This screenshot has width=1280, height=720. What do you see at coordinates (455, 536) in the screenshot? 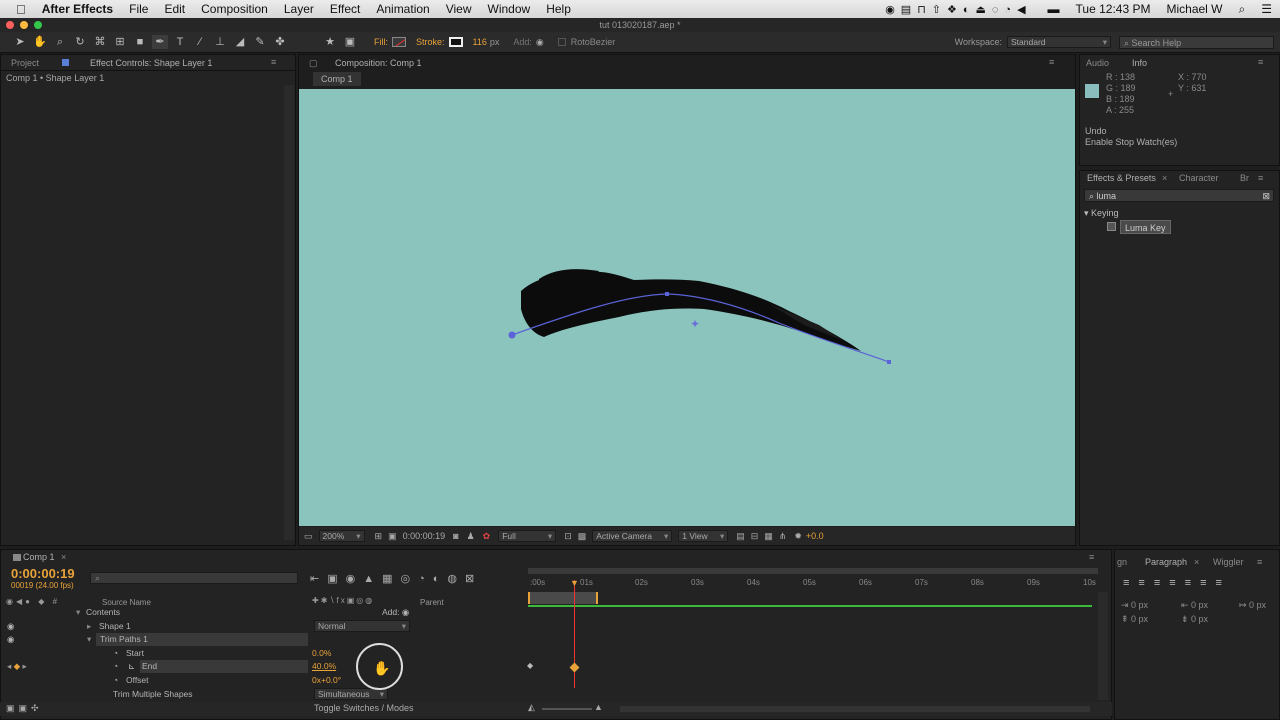
I see `snapshot-icon: ◙` at bounding box center [455, 536].